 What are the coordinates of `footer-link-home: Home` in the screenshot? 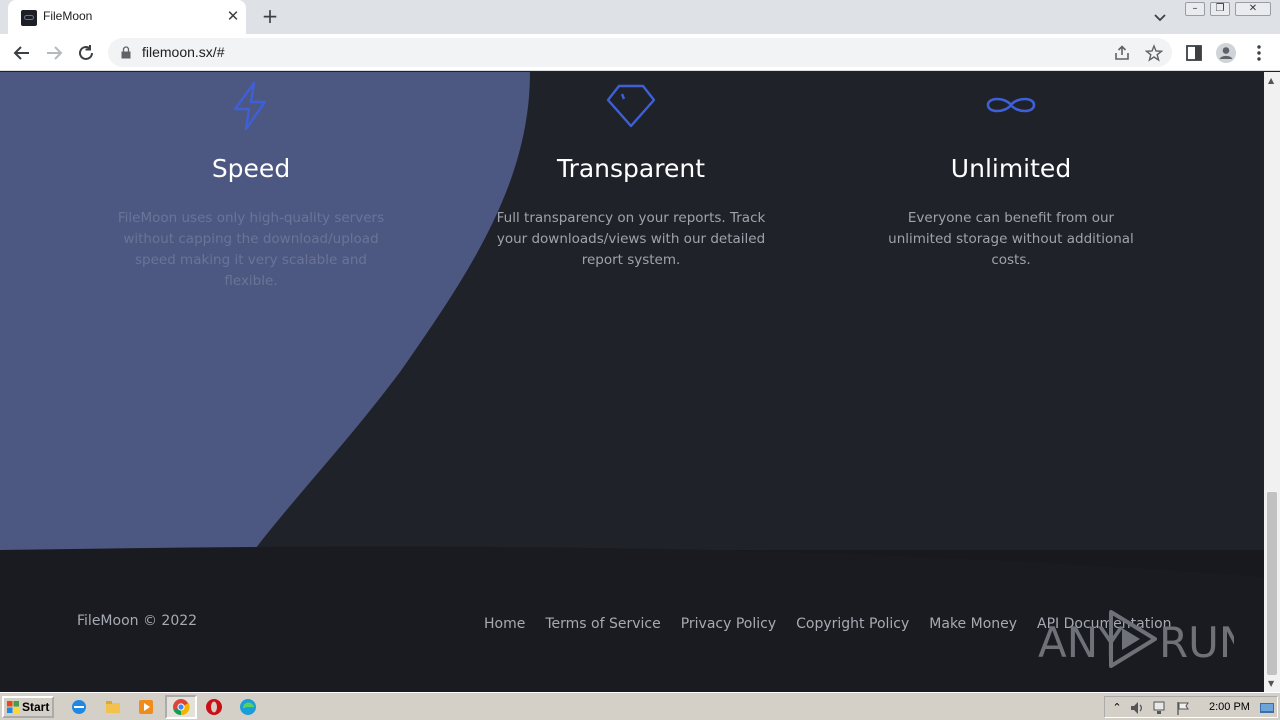 It's located at (504, 624).